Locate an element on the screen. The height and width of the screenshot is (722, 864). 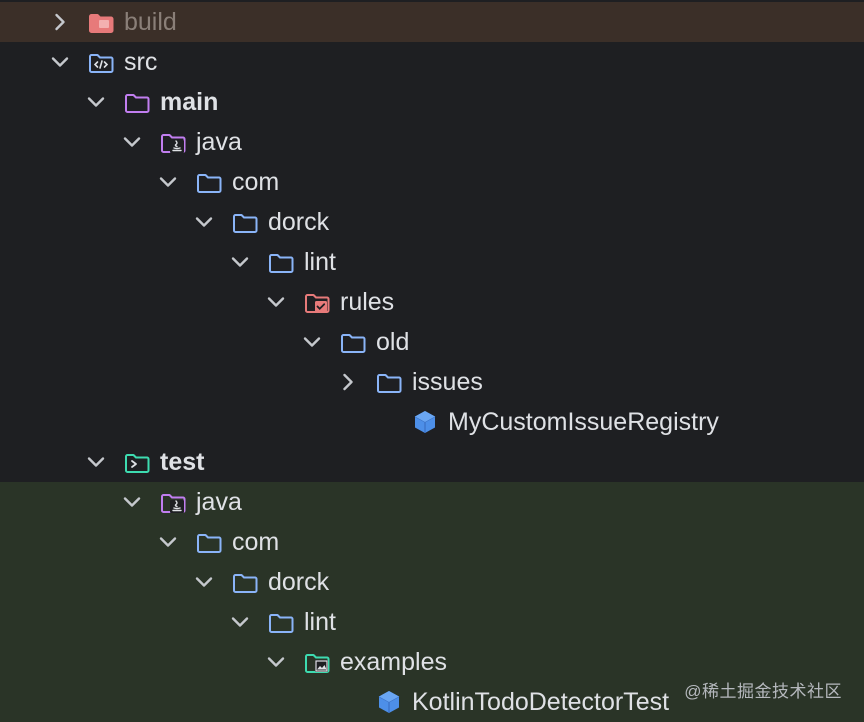
tree-row-test: test is located at coordinates (432, 462).